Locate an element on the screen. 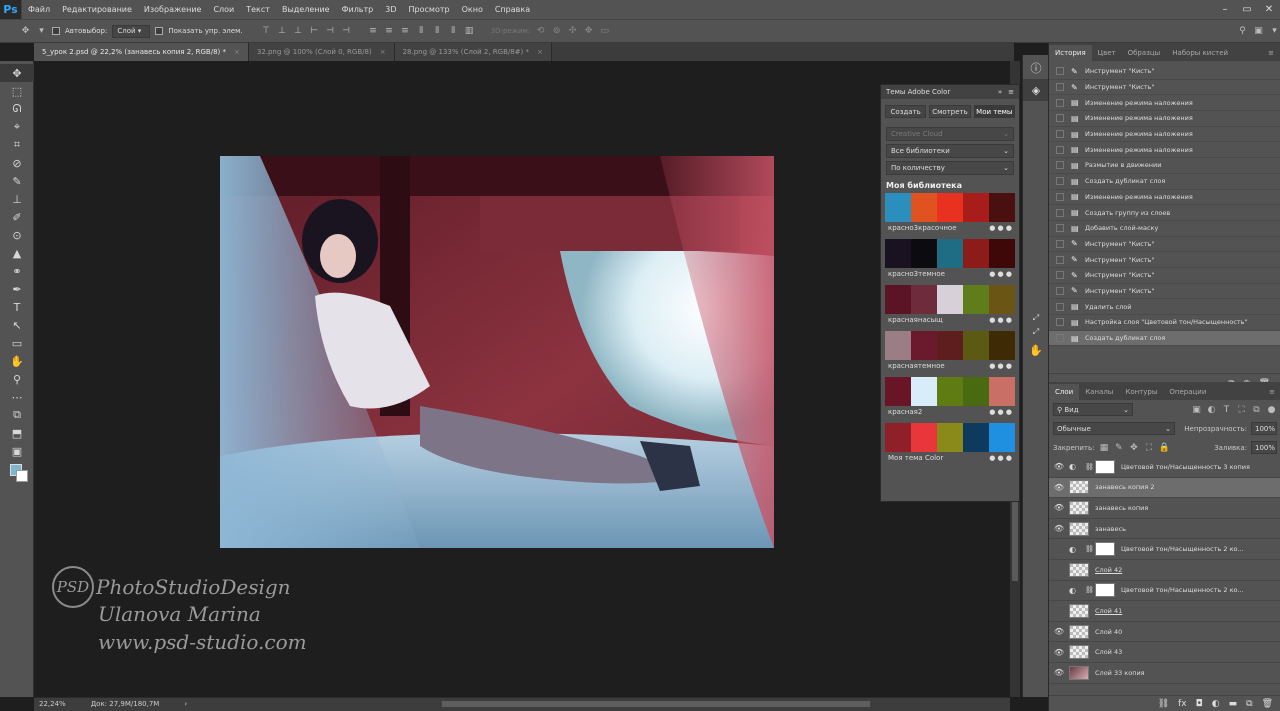 The image size is (1280, 711). workspace-chevron-icon: ▾ is located at coordinates (1274, 31).